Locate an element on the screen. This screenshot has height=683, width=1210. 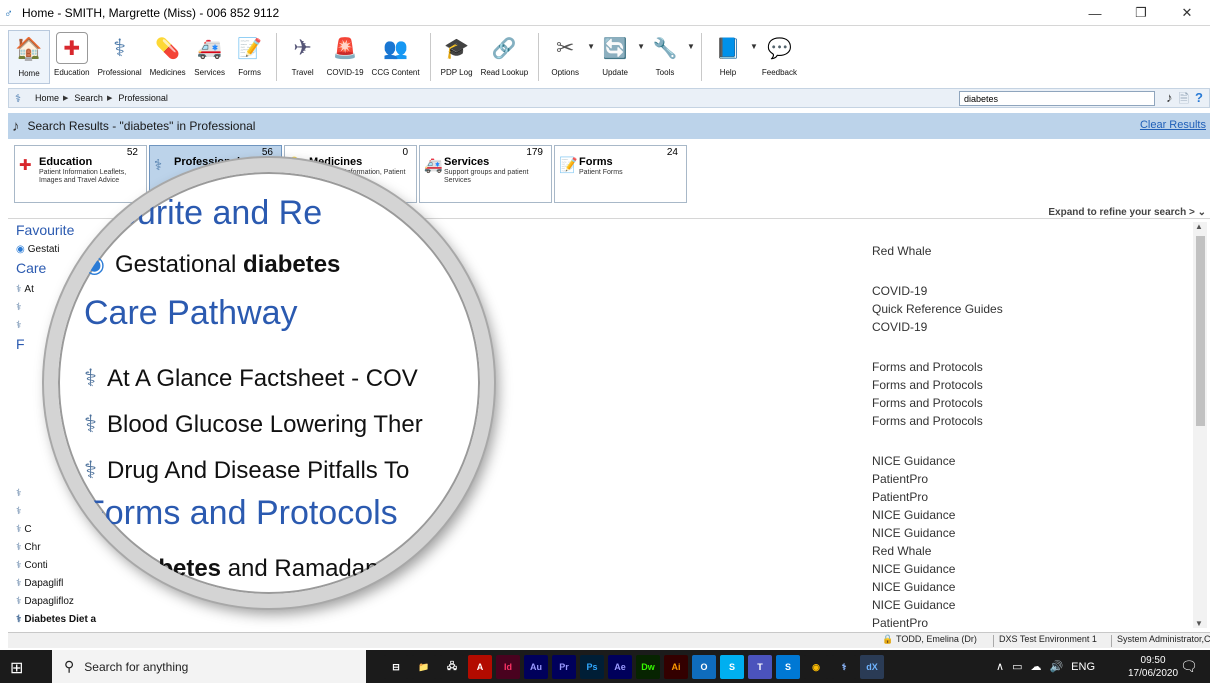
scroll-up-icon: ▲ is located at coordinates (1199, 226).